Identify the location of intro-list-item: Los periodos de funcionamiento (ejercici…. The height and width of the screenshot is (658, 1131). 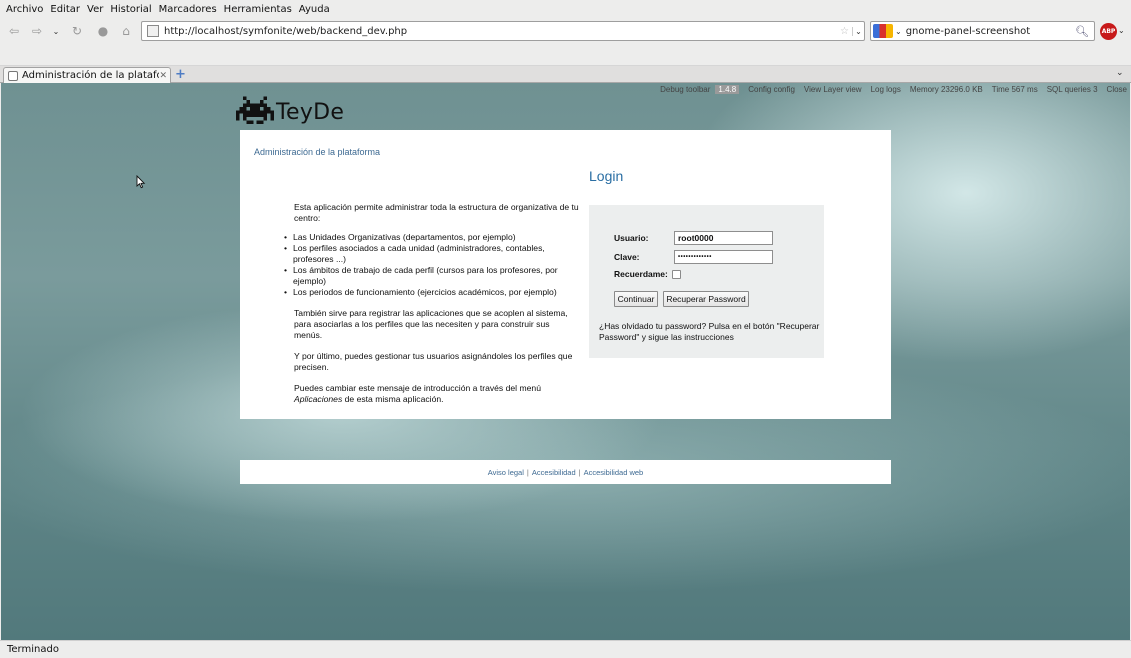
(432, 292).